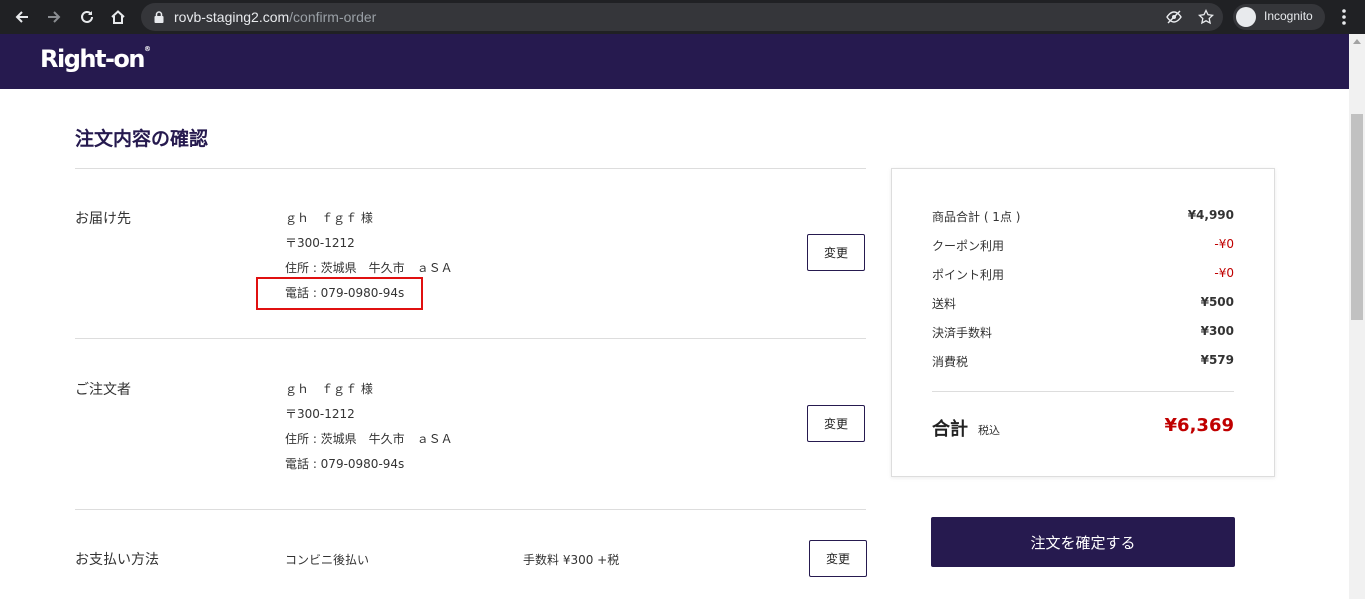 The height and width of the screenshot is (599, 1365). What do you see at coordinates (320, 243) in the screenshot?
I see `delivery-postal: 〒300-1212` at bounding box center [320, 243].